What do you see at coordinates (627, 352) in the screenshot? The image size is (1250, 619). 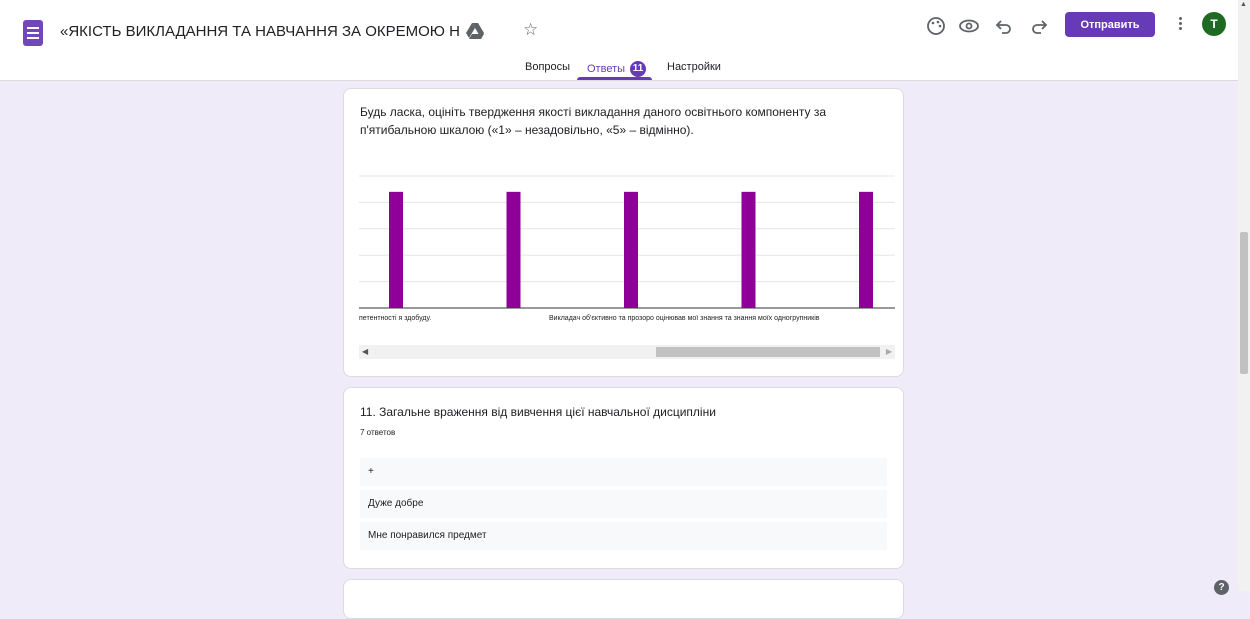 I see `chart-horizontal-scrollbar: ◀ ▶` at bounding box center [627, 352].